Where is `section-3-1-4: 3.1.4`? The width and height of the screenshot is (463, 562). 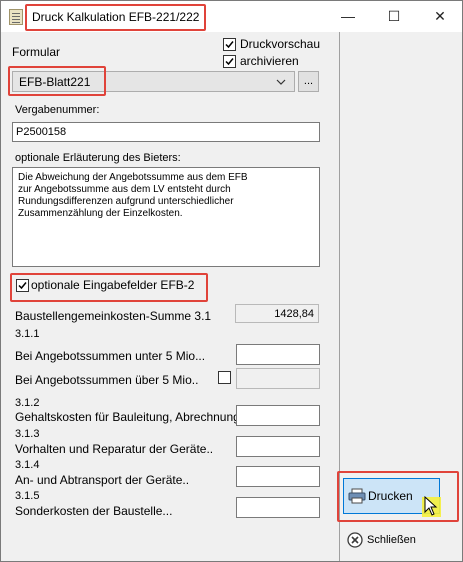
section-3-1-4: 3.1.4 is located at coordinates (27, 465).